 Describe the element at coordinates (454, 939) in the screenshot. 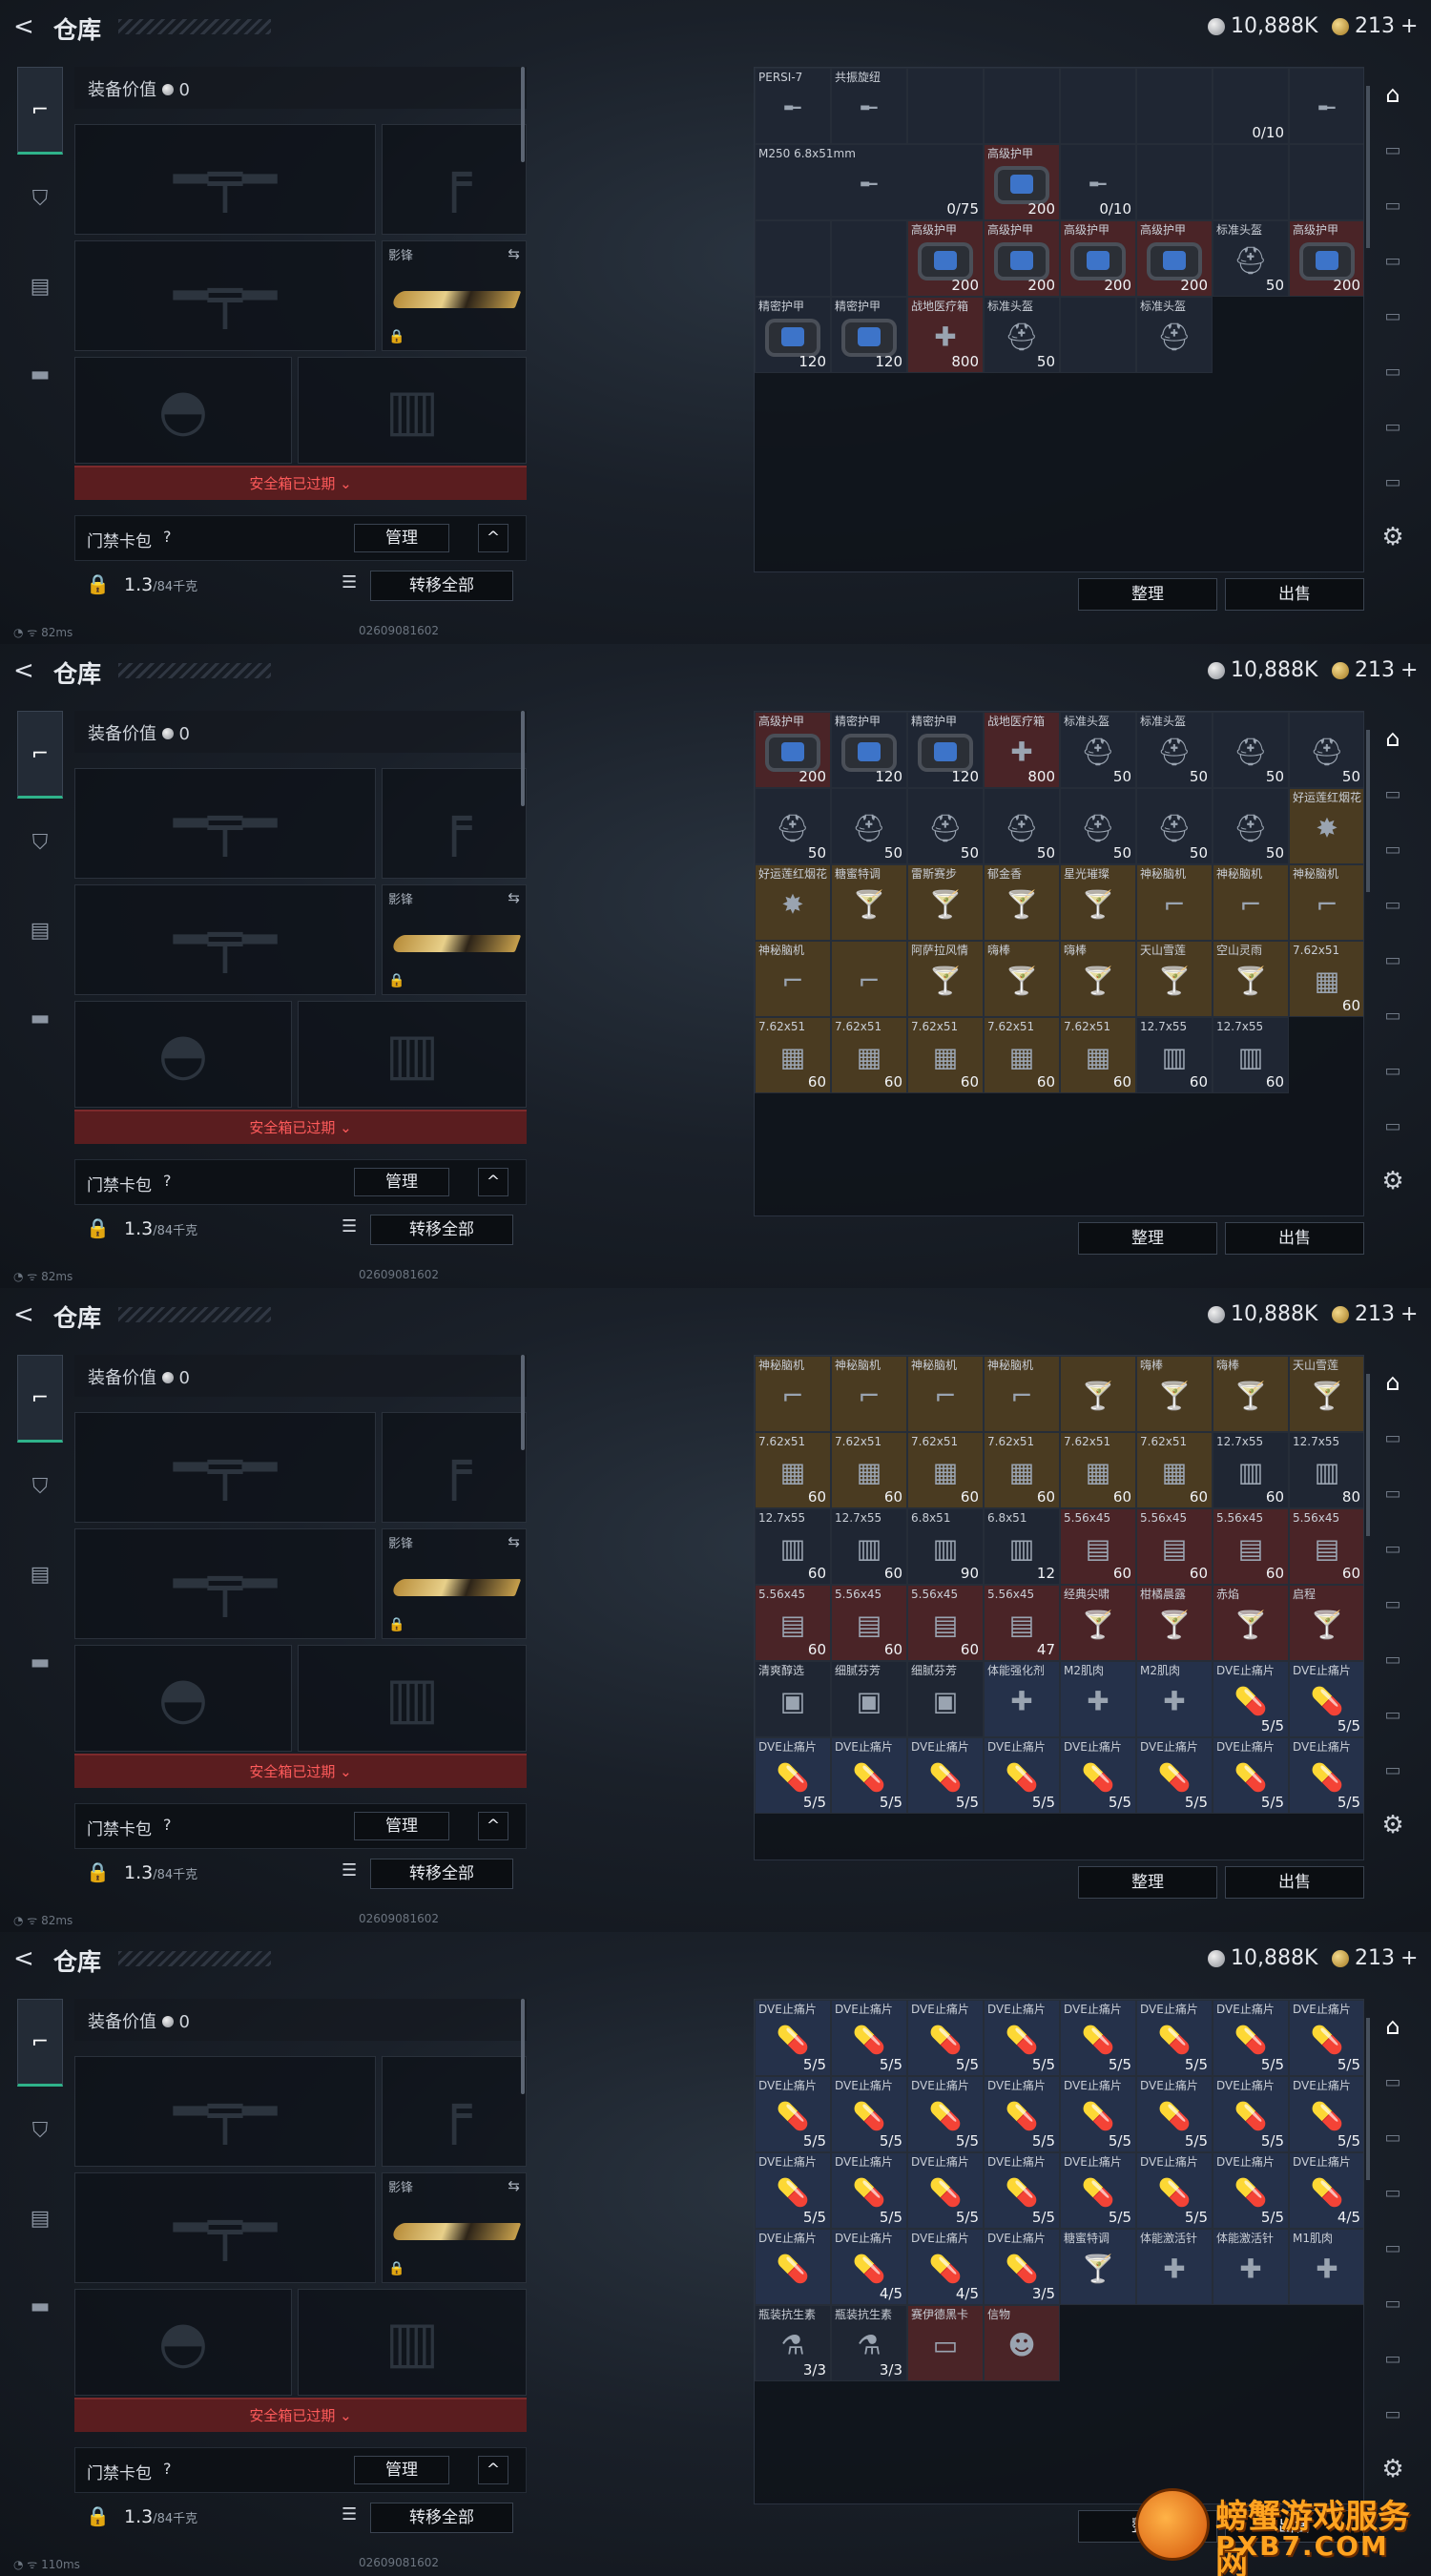

I see `melee-slot: 影锋 ⇆ 🔒` at that location.